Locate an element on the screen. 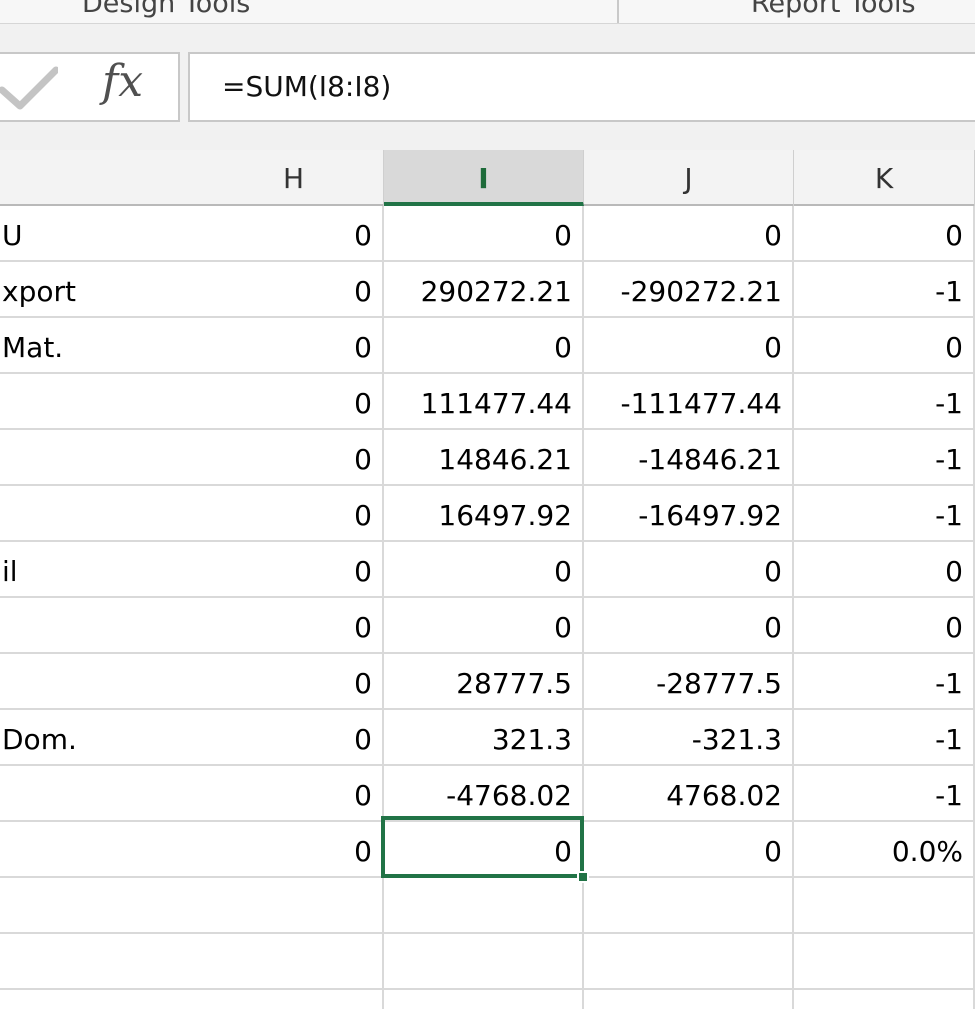 The image size is (975, 1009). formula-bar: fx =SUM(I8:I8) is located at coordinates (487, 87).